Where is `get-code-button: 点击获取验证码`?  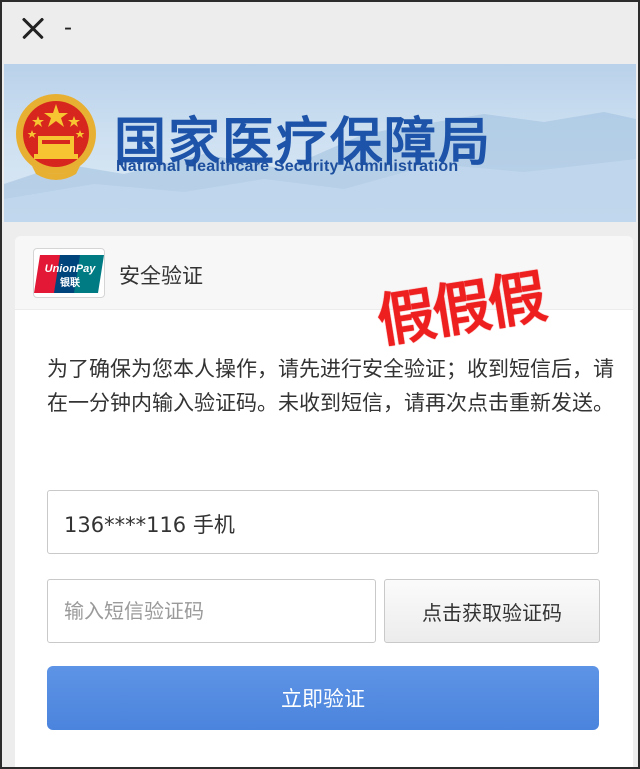 get-code-button: 点击获取验证码 is located at coordinates (492, 611).